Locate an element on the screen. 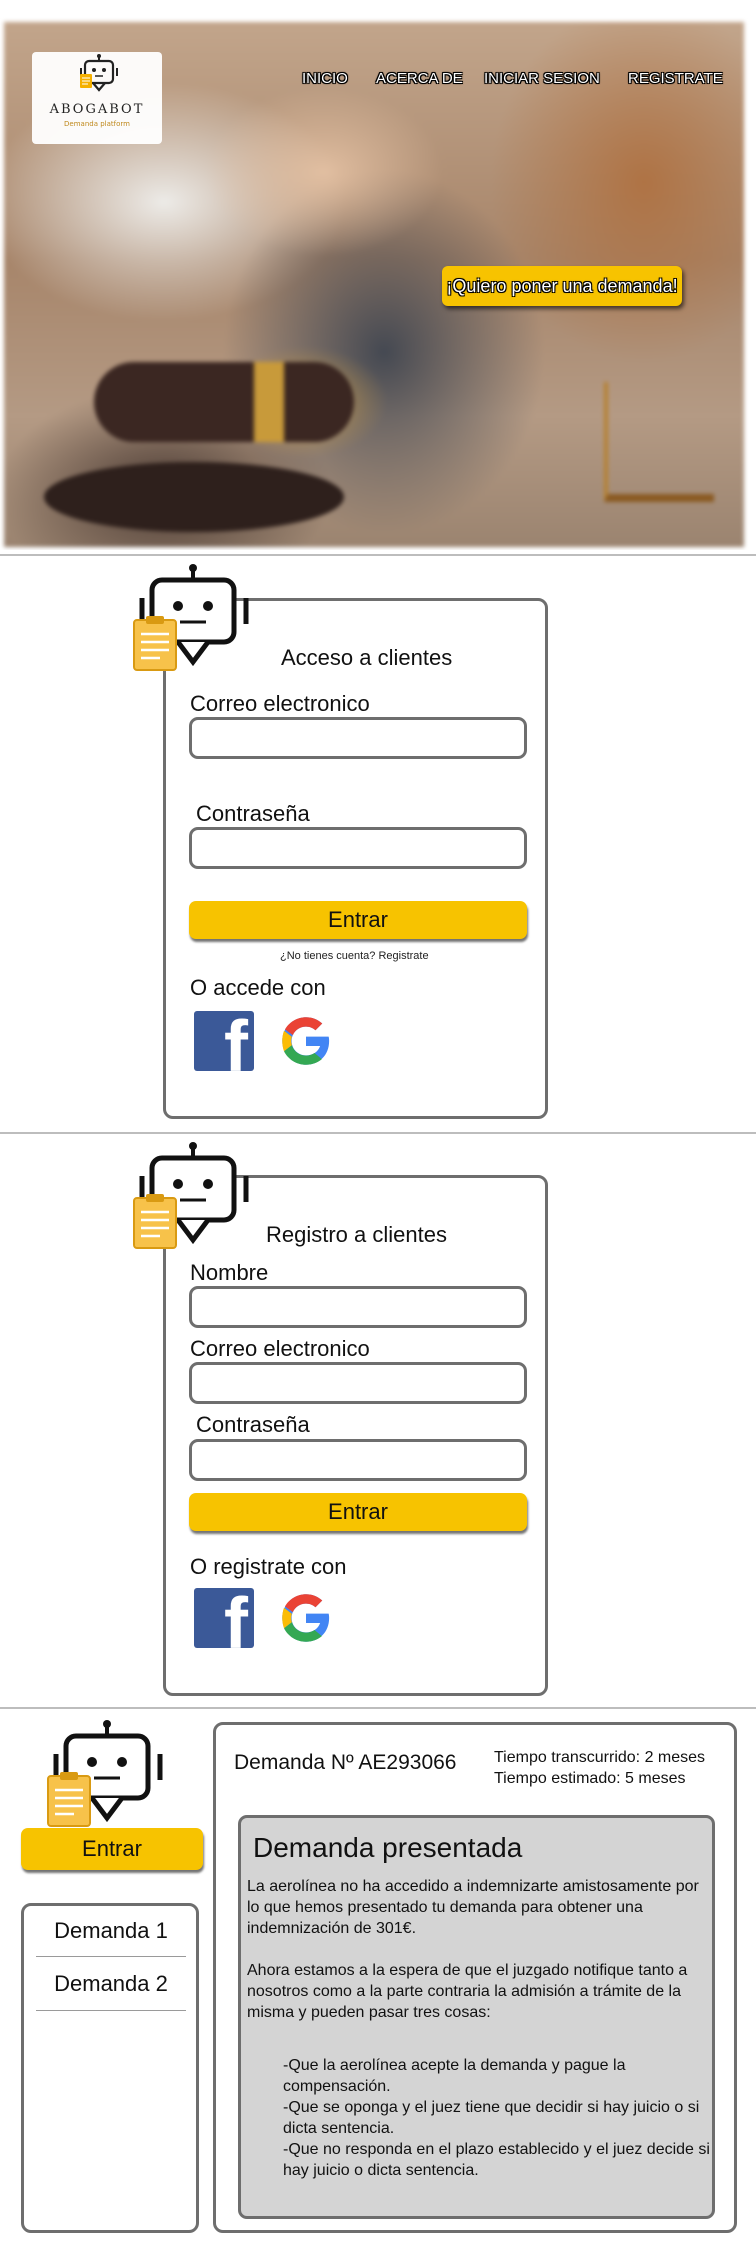 This screenshot has width=756, height=2252. login-title: Acceso a clientes is located at coordinates (367, 657).